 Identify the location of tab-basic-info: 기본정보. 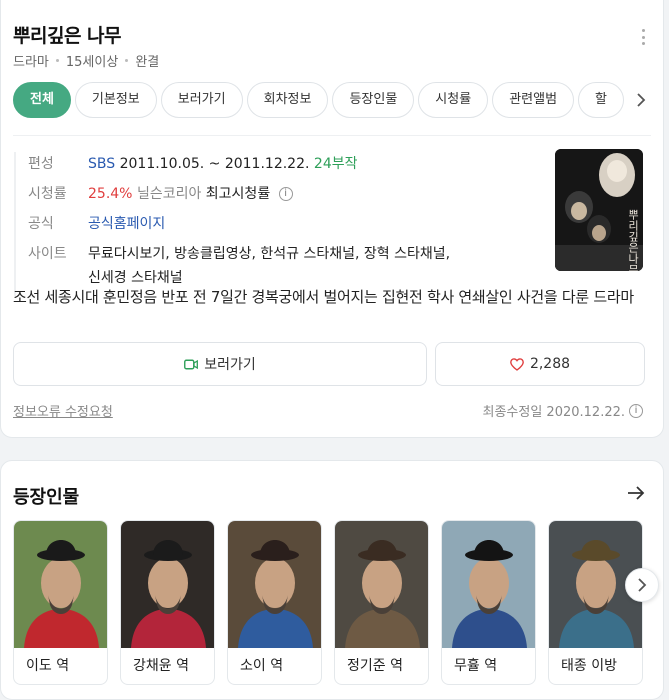
(115, 100).